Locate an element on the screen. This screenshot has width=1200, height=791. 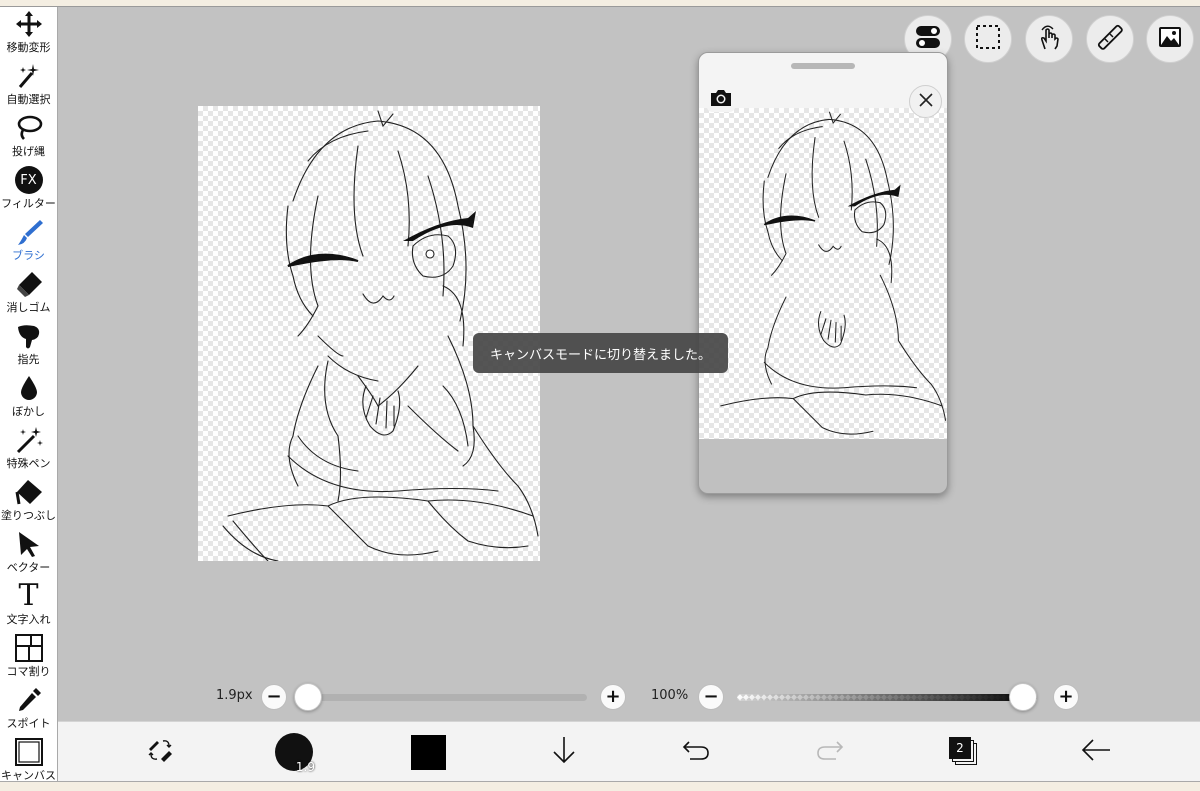
color-swatch is located at coordinates (428, 752).